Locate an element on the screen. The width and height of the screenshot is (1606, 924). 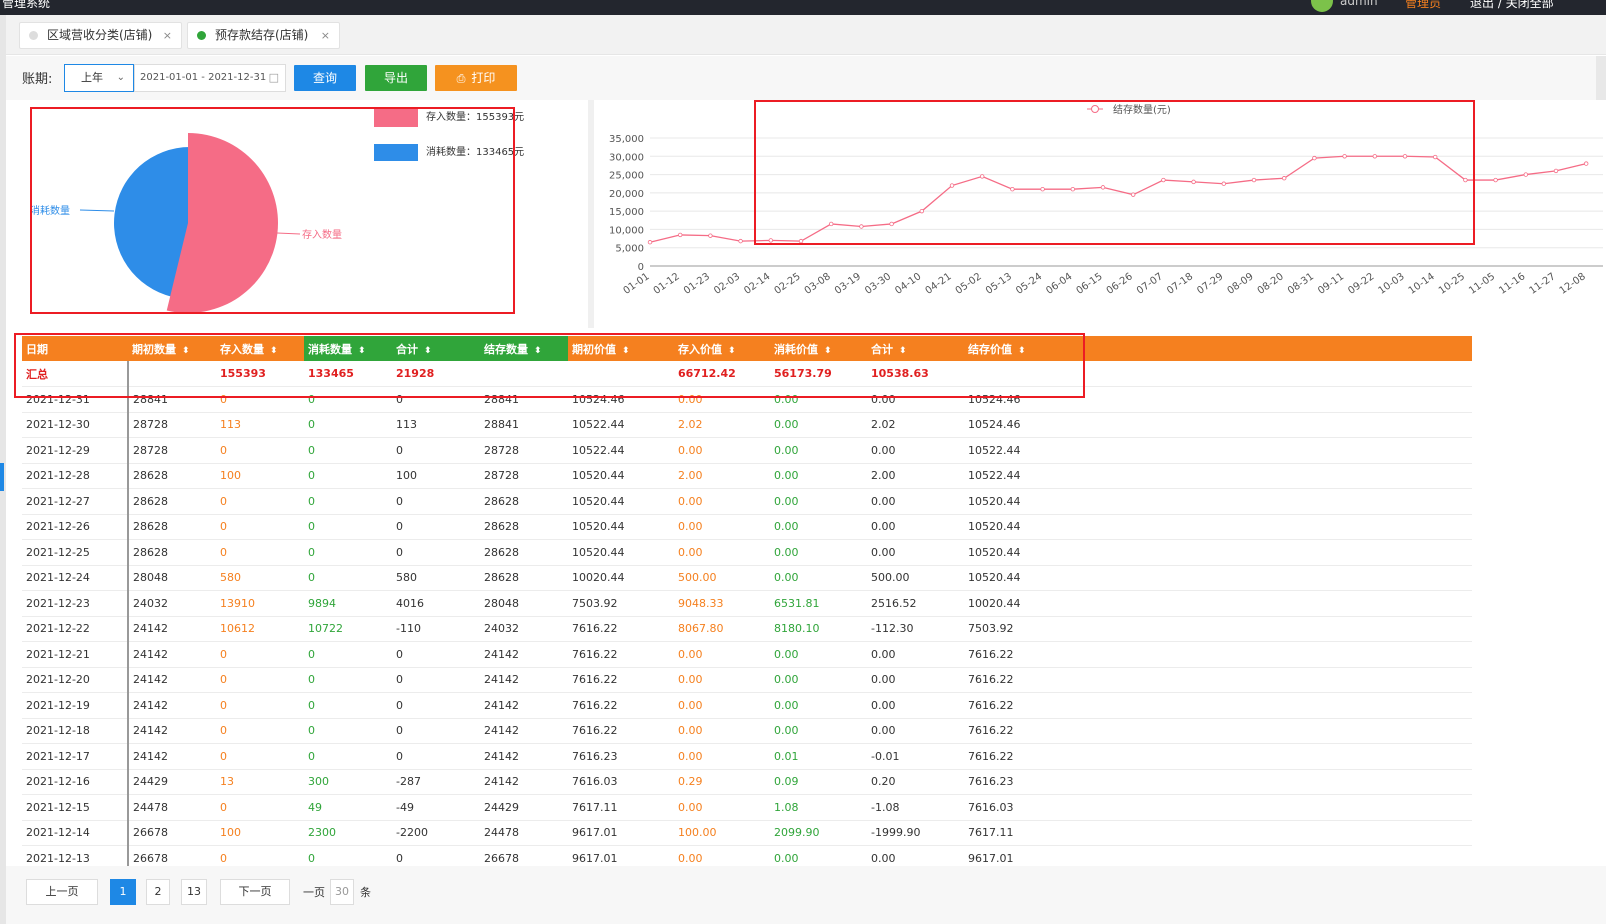
column-header: 期初价值 ⬍ is located at coordinates (621, 348).